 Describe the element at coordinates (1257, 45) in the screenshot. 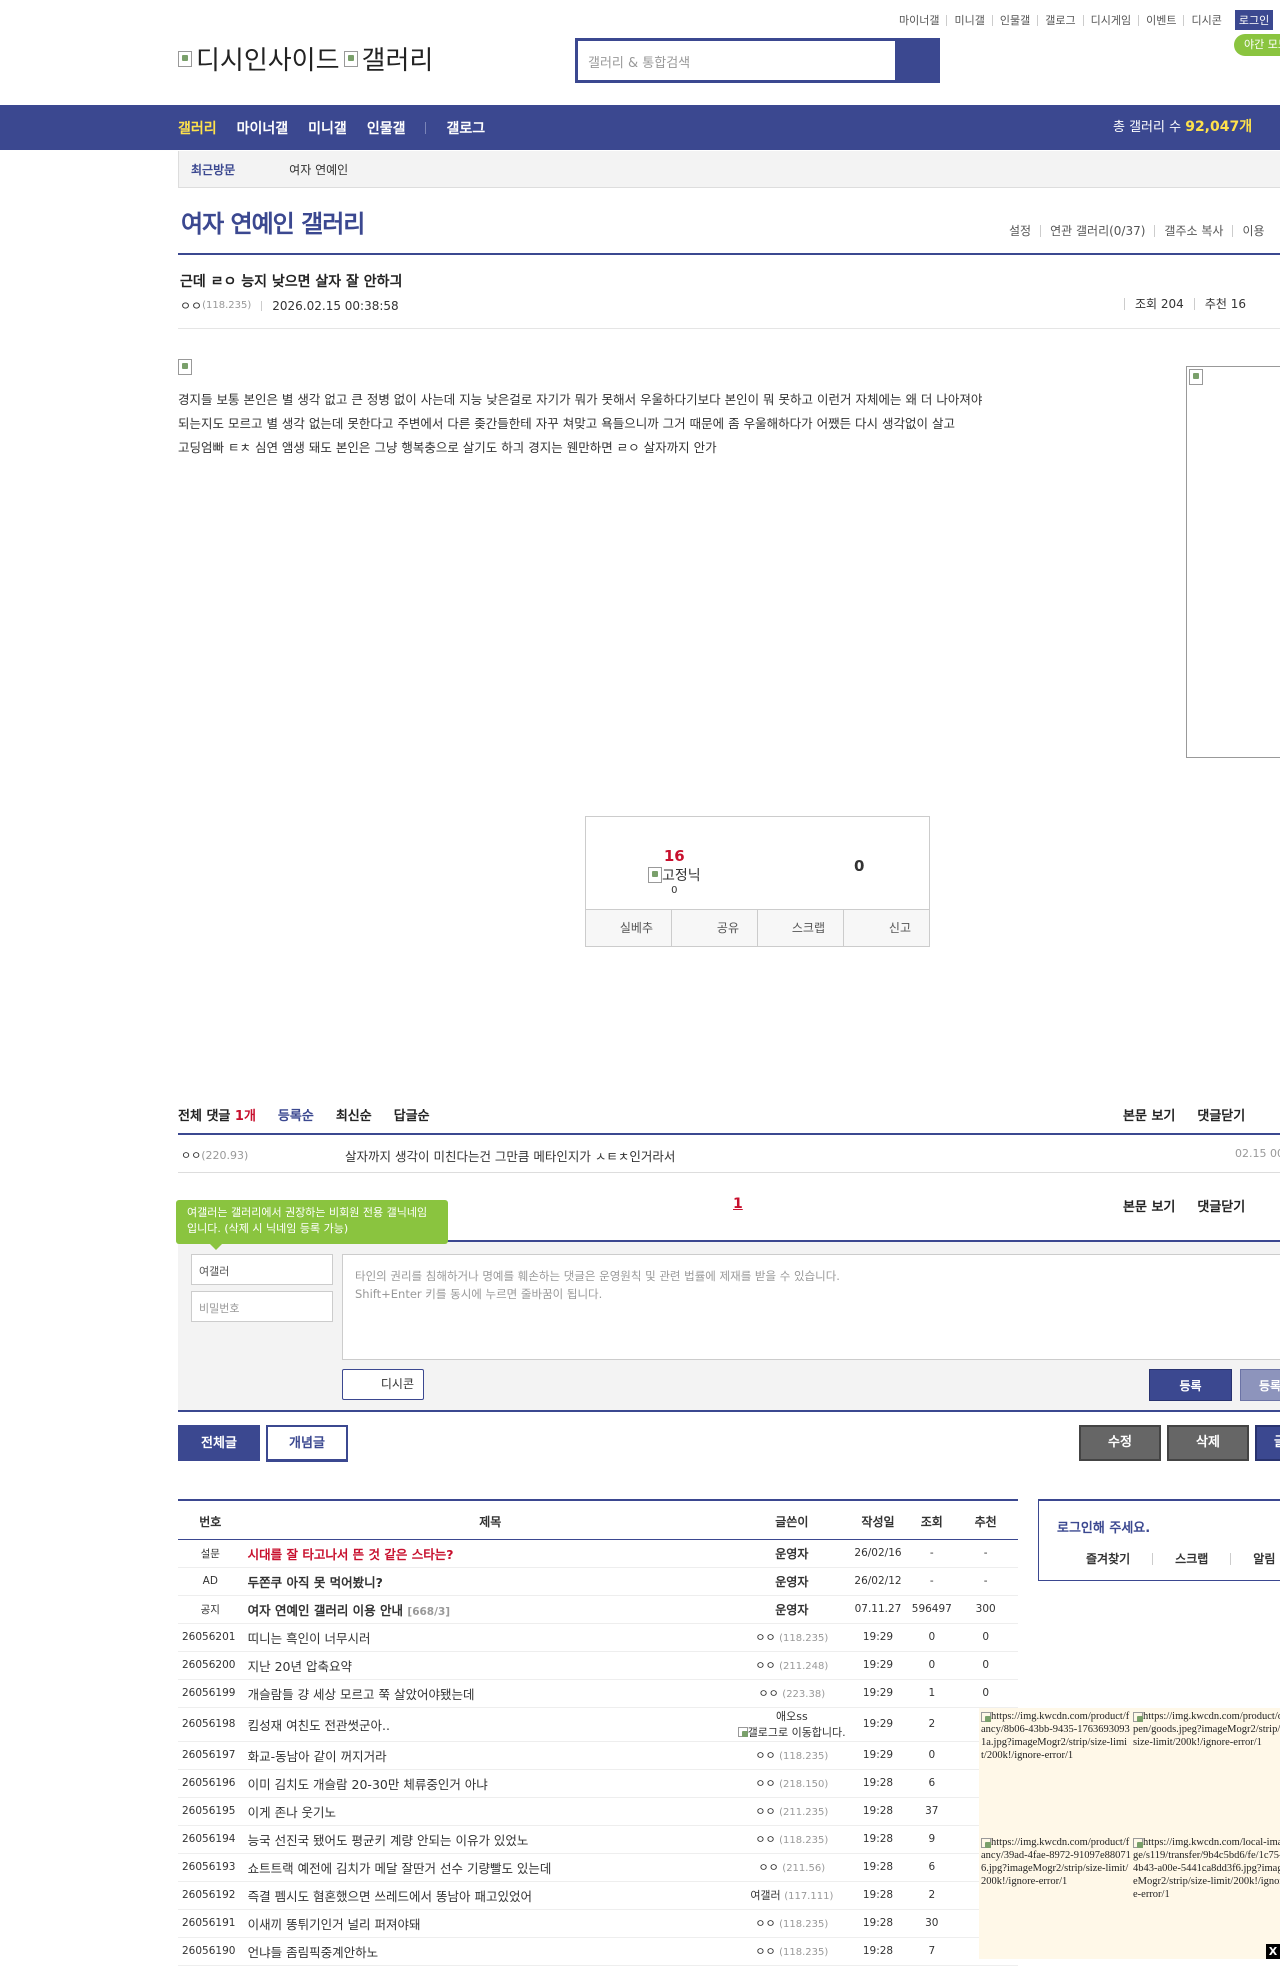

I see `night-mode-toggle: 야간 모드` at that location.